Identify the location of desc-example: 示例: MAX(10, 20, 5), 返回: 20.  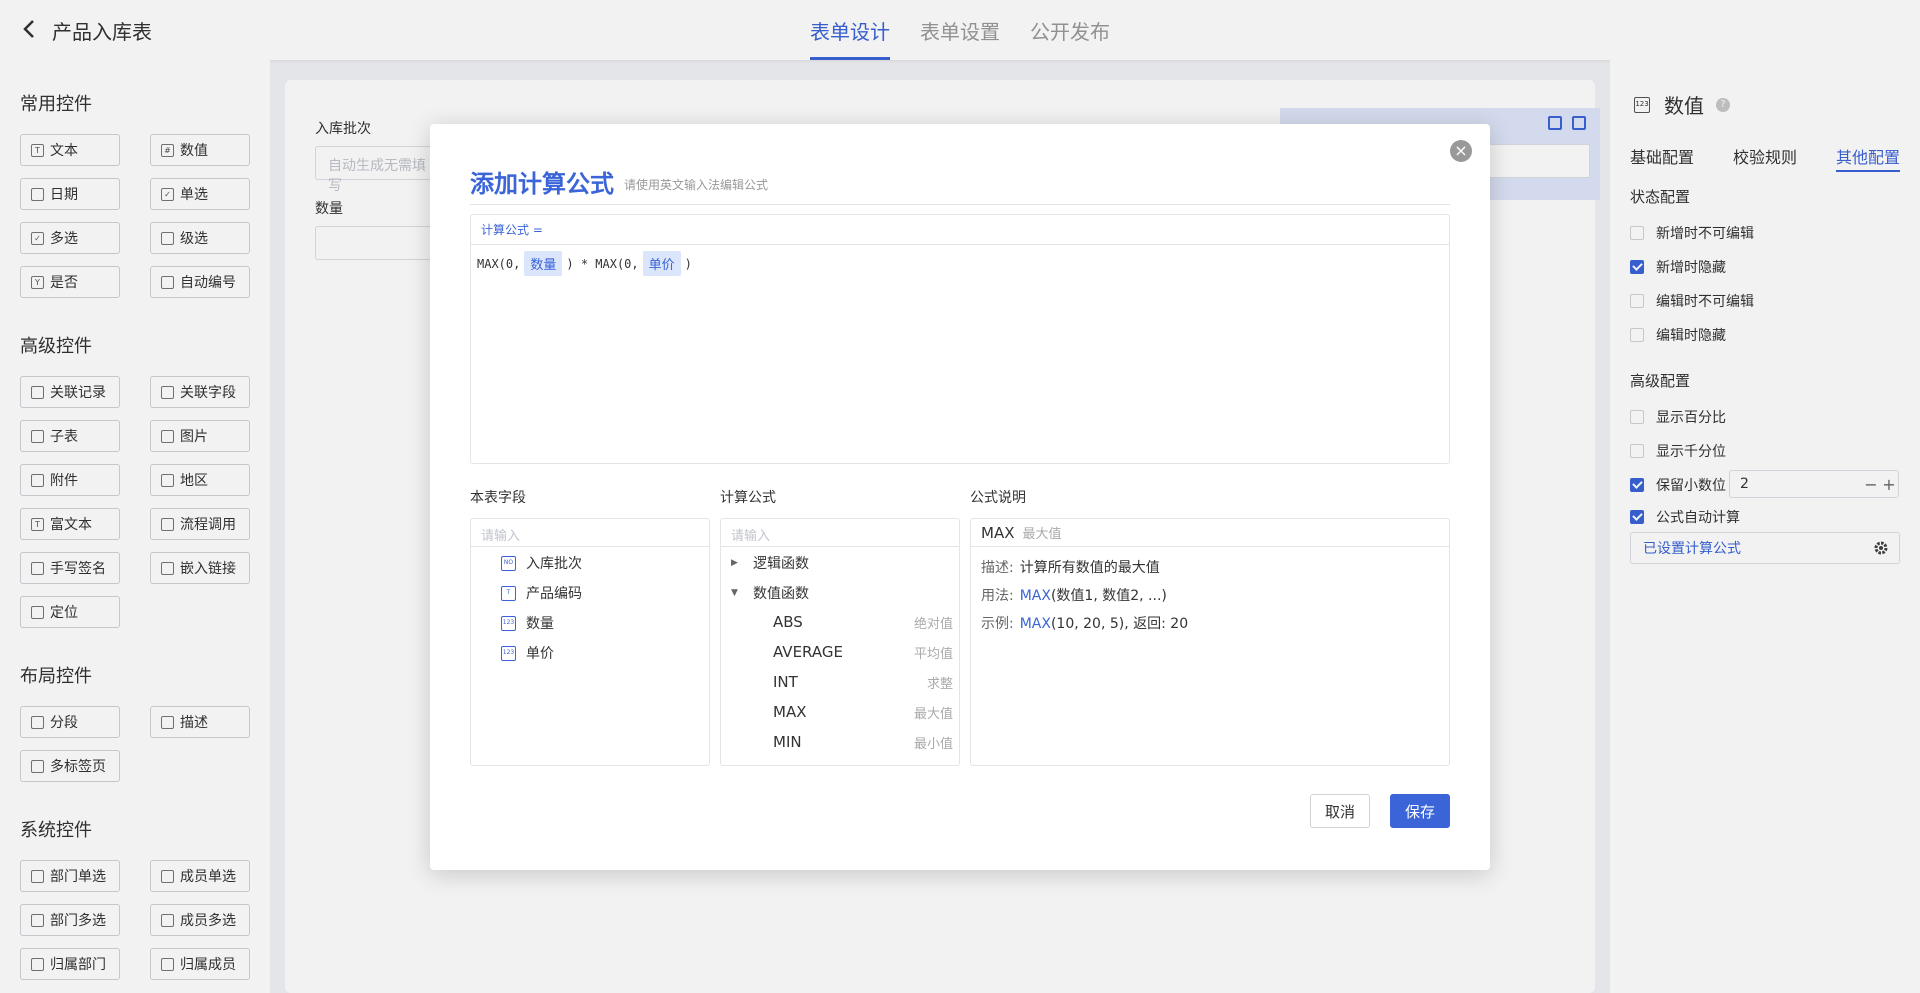
(1085, 624).